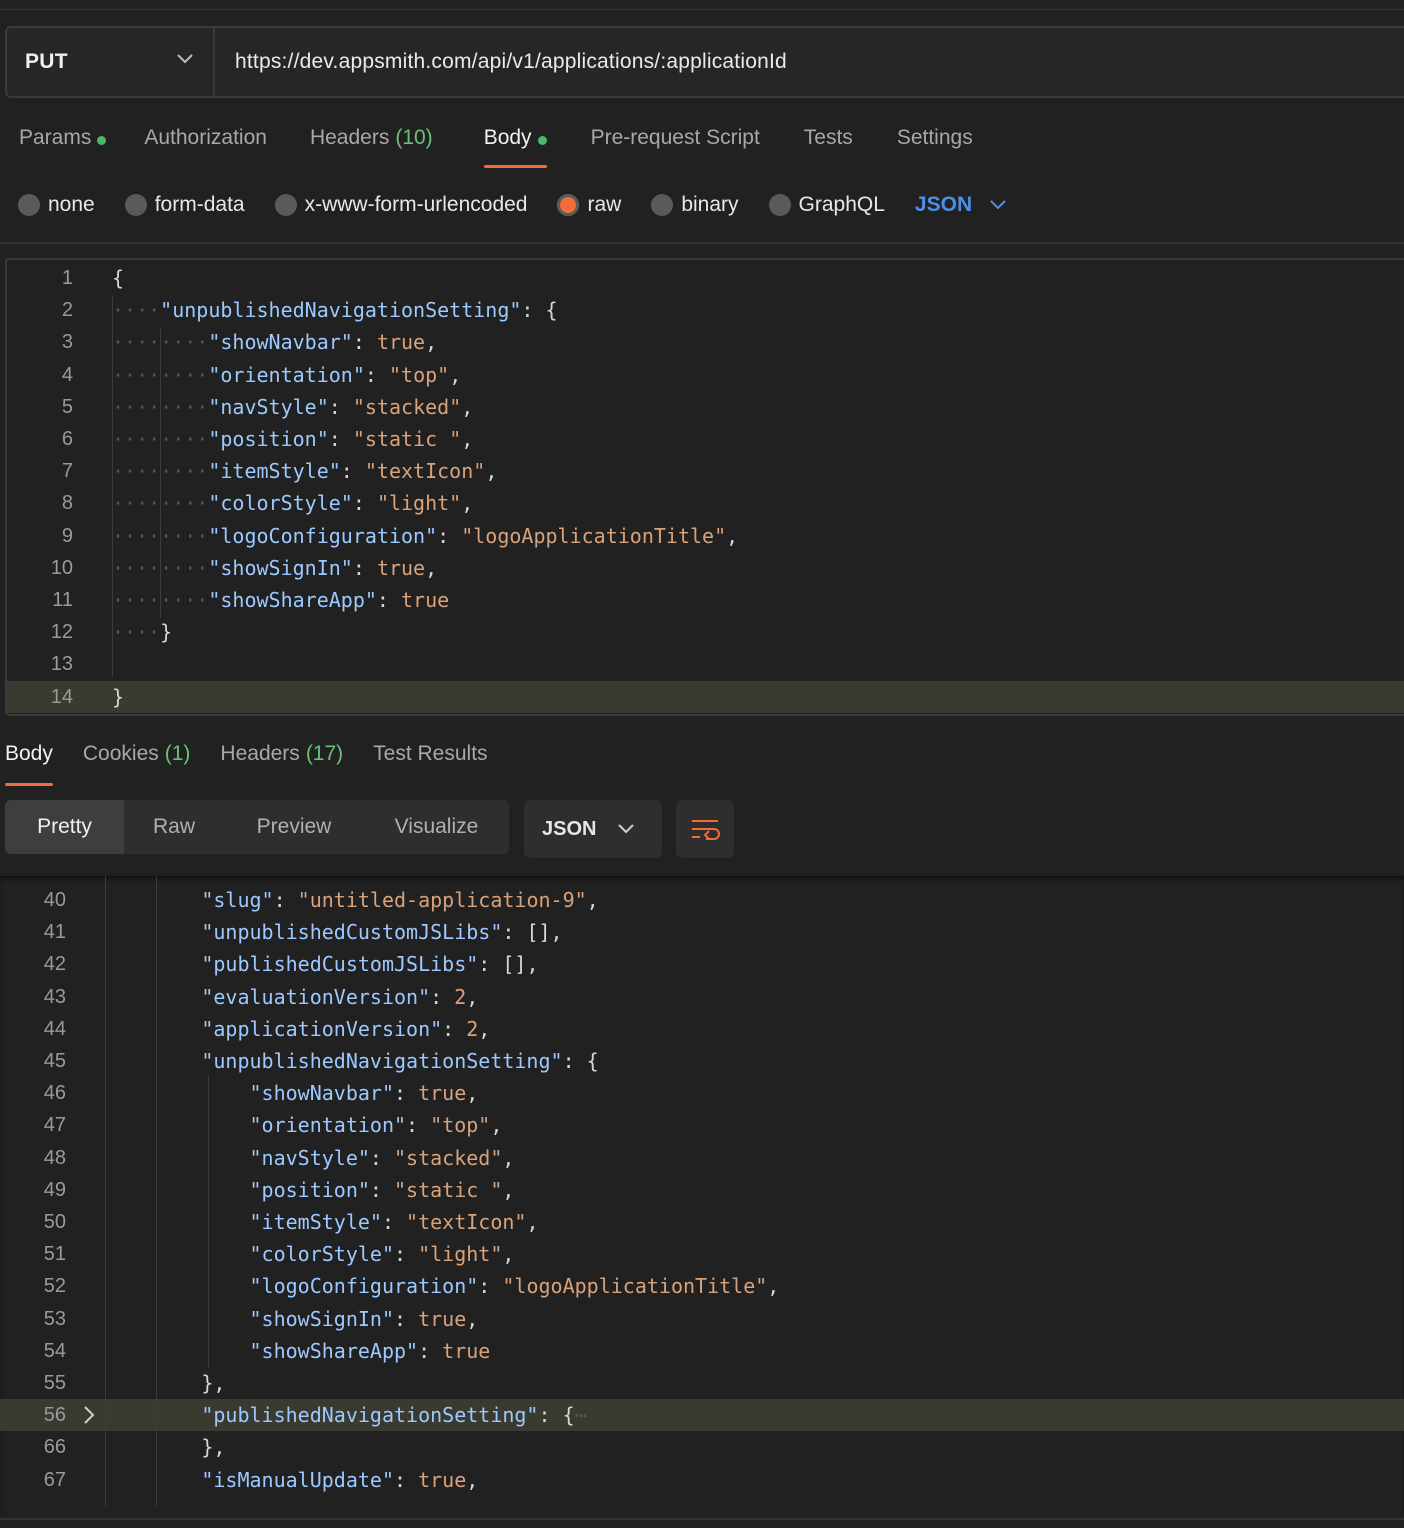 This screenshot has height=1528, width=1404. I want to click on code-text: "evaluationVersion": 2,, so click(340, 996).